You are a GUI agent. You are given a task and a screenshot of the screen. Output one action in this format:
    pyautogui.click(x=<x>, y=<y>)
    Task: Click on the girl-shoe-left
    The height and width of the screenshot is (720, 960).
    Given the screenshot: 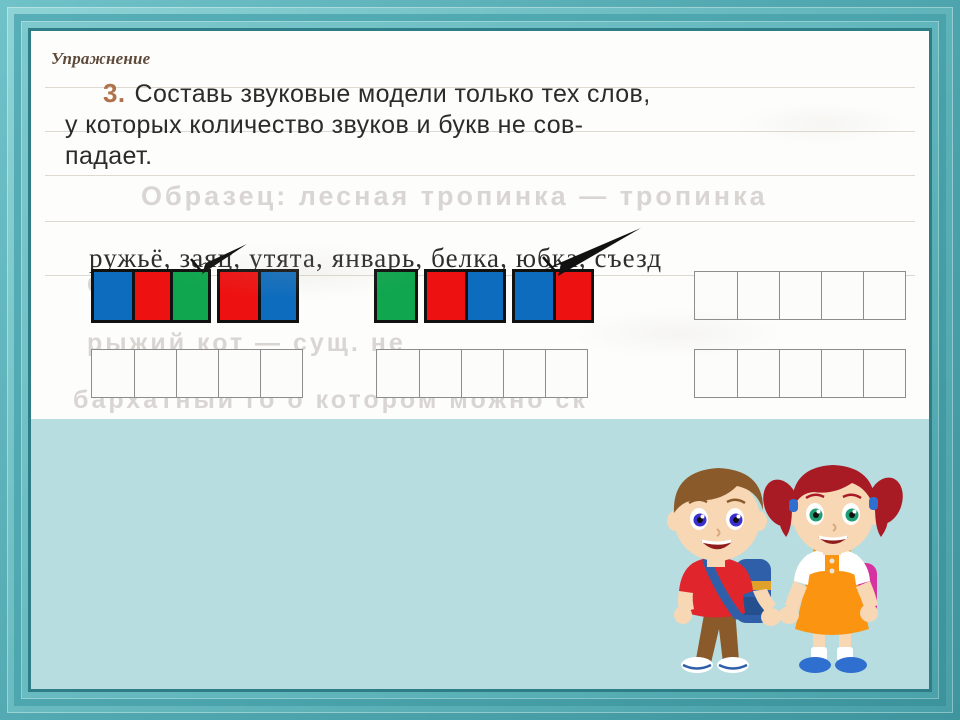 What is the action you would take?
    pyautogui.click(x=815, y=665)
    